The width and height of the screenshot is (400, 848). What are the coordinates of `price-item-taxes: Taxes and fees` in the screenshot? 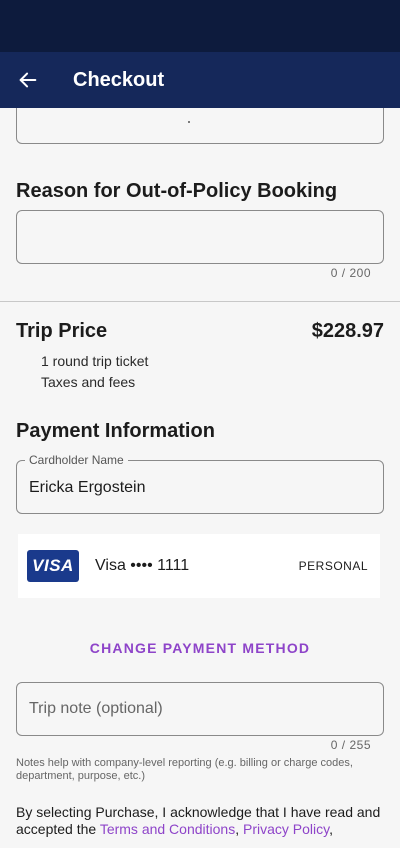 It's located at (88, 382).